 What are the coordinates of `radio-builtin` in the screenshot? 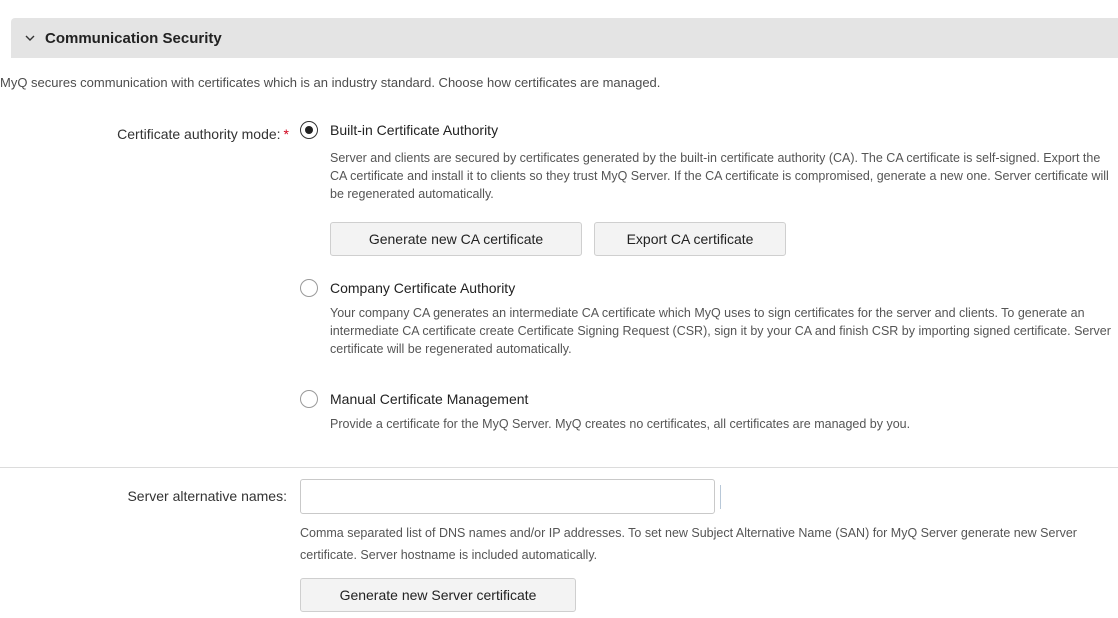 It's located at (309, 130).